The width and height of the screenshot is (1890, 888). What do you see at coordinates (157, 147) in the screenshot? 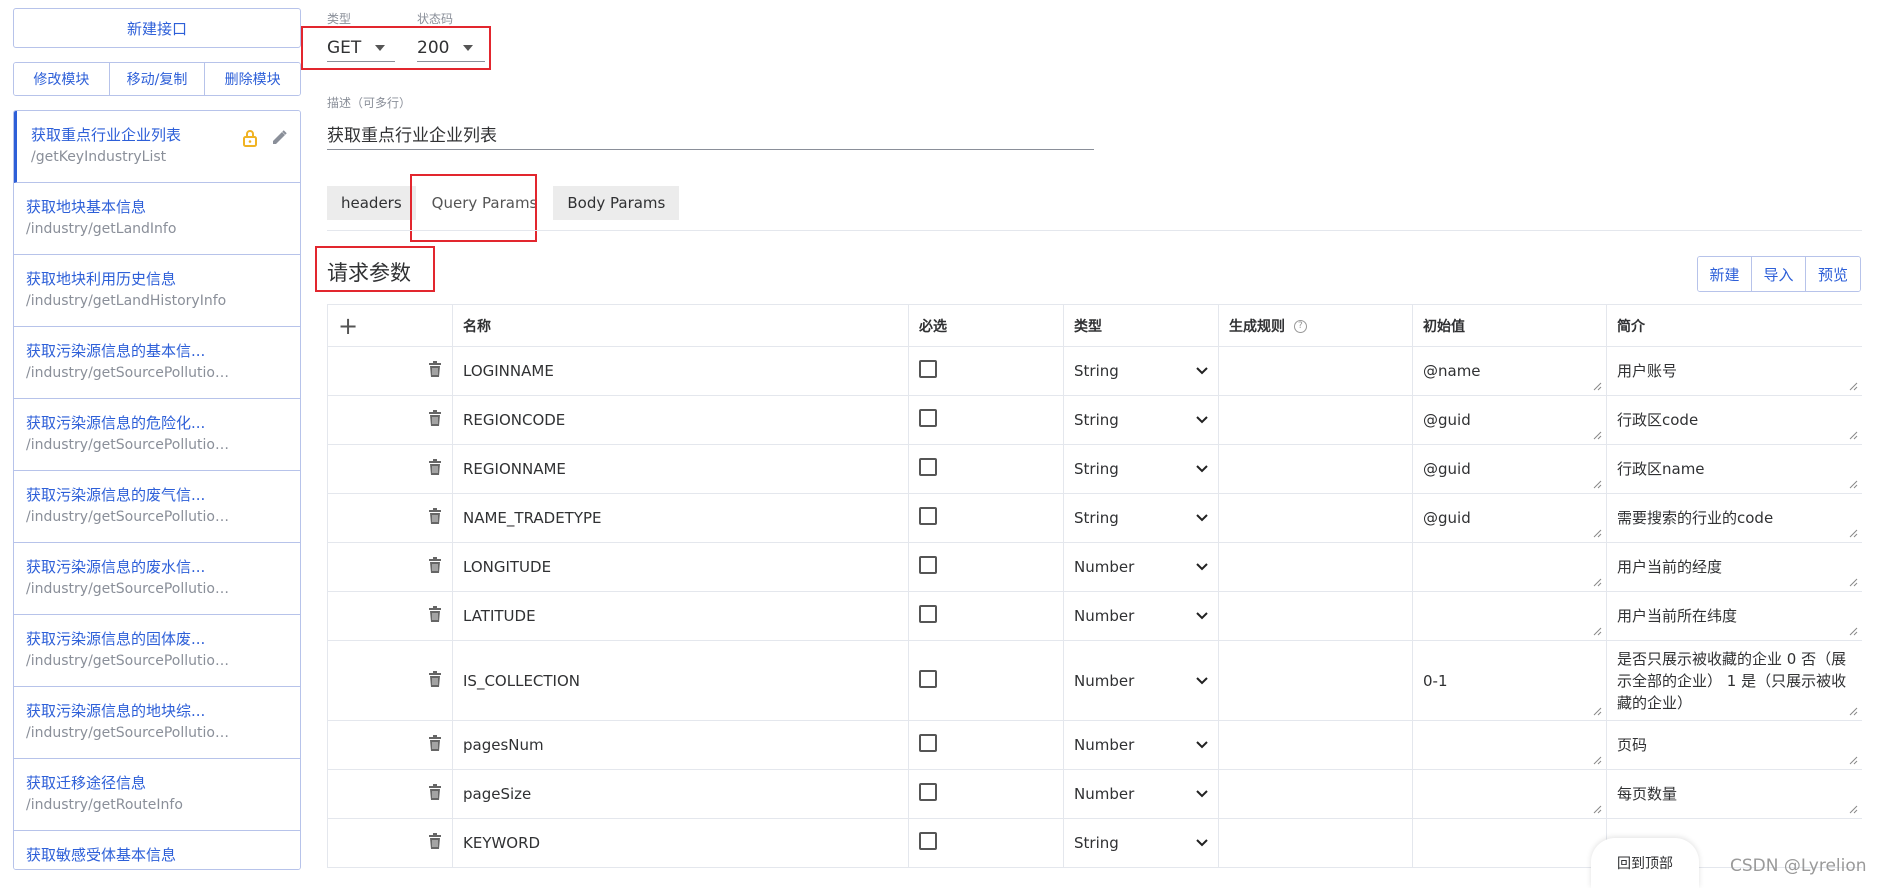
I see `api-item: 获取重点行业企业列表 /getKeyIndustryList` at bounding box center [157, 147].